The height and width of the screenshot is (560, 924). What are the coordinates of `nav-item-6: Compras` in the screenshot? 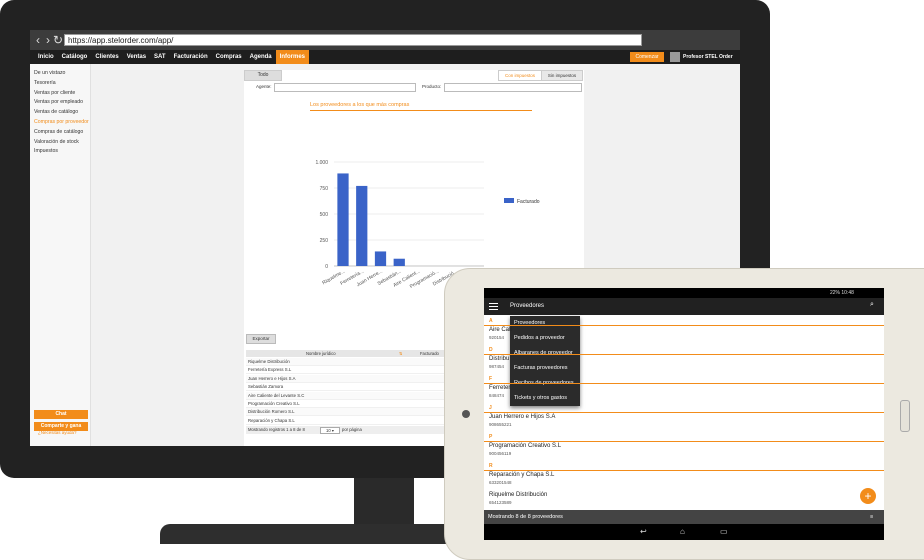 It's located at (229, 57).